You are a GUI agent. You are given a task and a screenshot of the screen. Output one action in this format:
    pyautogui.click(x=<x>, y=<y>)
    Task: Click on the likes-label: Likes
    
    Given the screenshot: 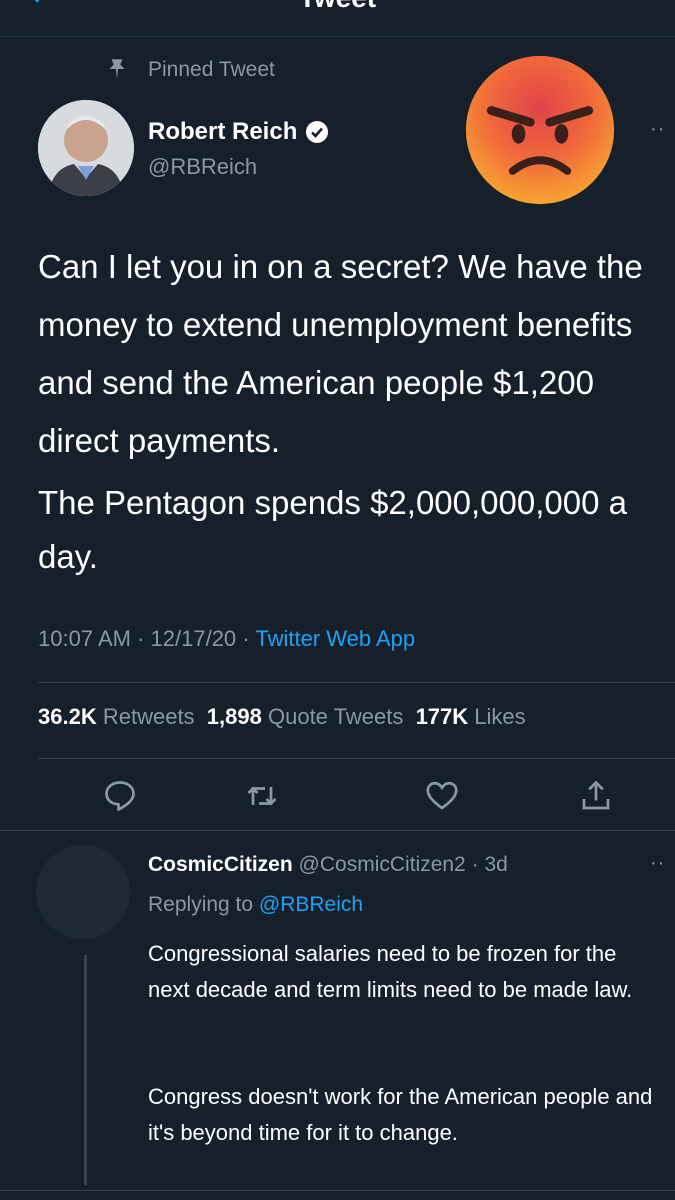 What is the action you would take?
    pyautogui.click(x=500, y=716)
    